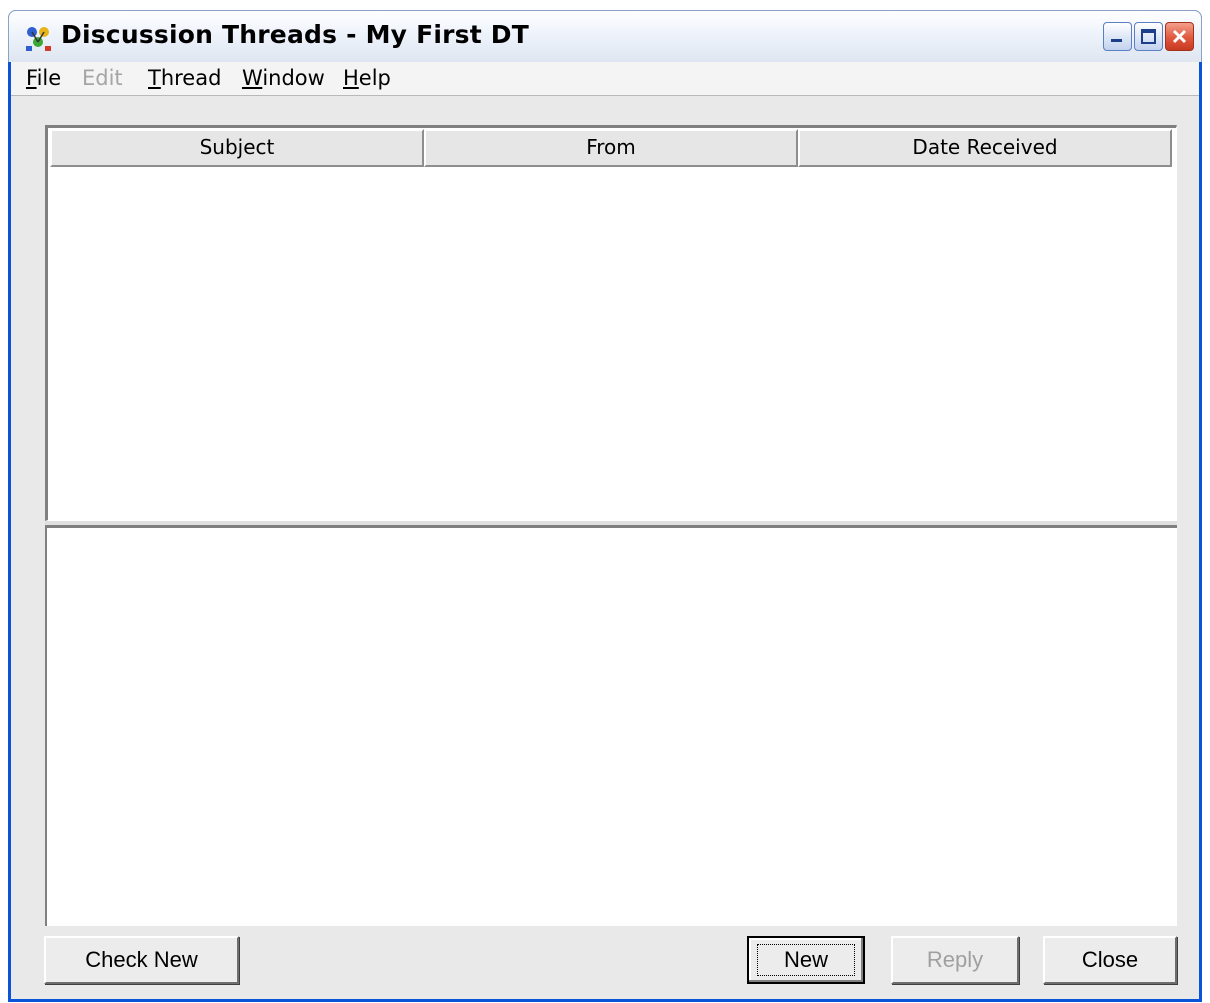  I want to click on menu-file: File, so click(43, 78).